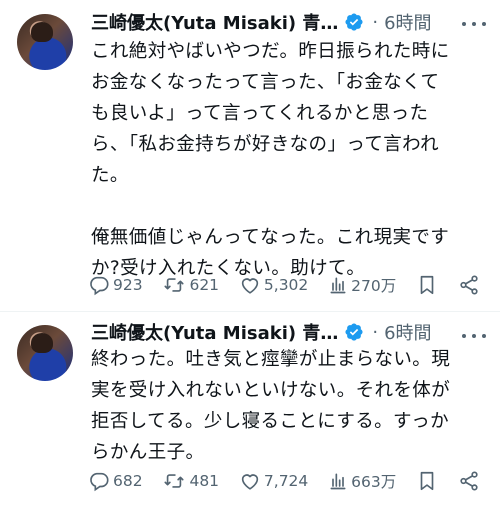 The image size is (500, 511). I want to click on reply-button: 923, so click(115, 285).